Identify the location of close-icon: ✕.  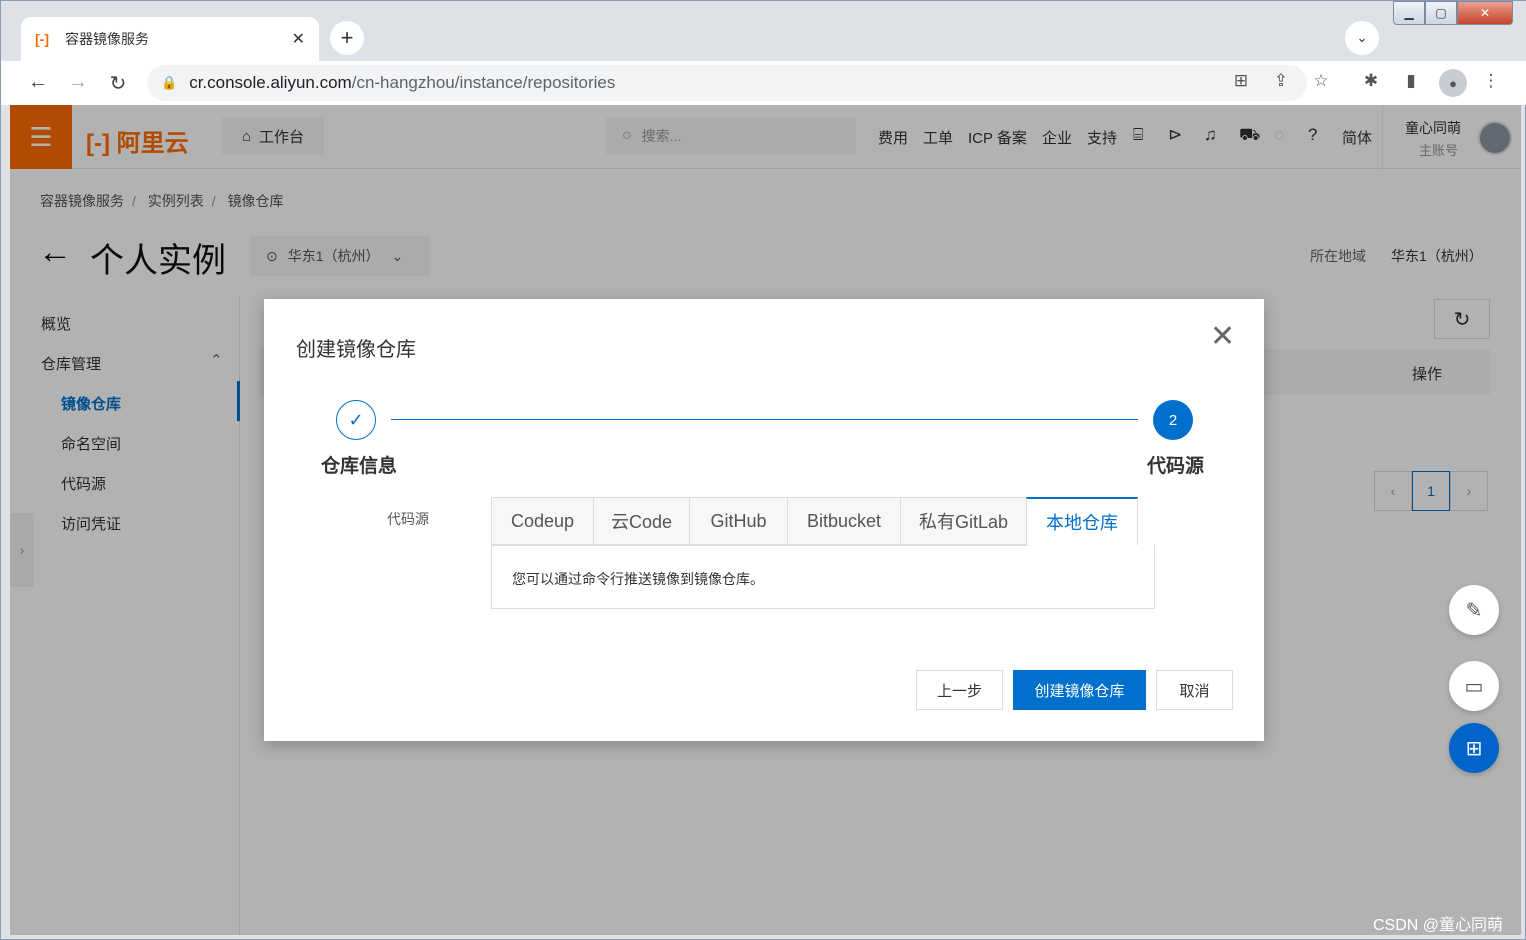
(1222, 336).